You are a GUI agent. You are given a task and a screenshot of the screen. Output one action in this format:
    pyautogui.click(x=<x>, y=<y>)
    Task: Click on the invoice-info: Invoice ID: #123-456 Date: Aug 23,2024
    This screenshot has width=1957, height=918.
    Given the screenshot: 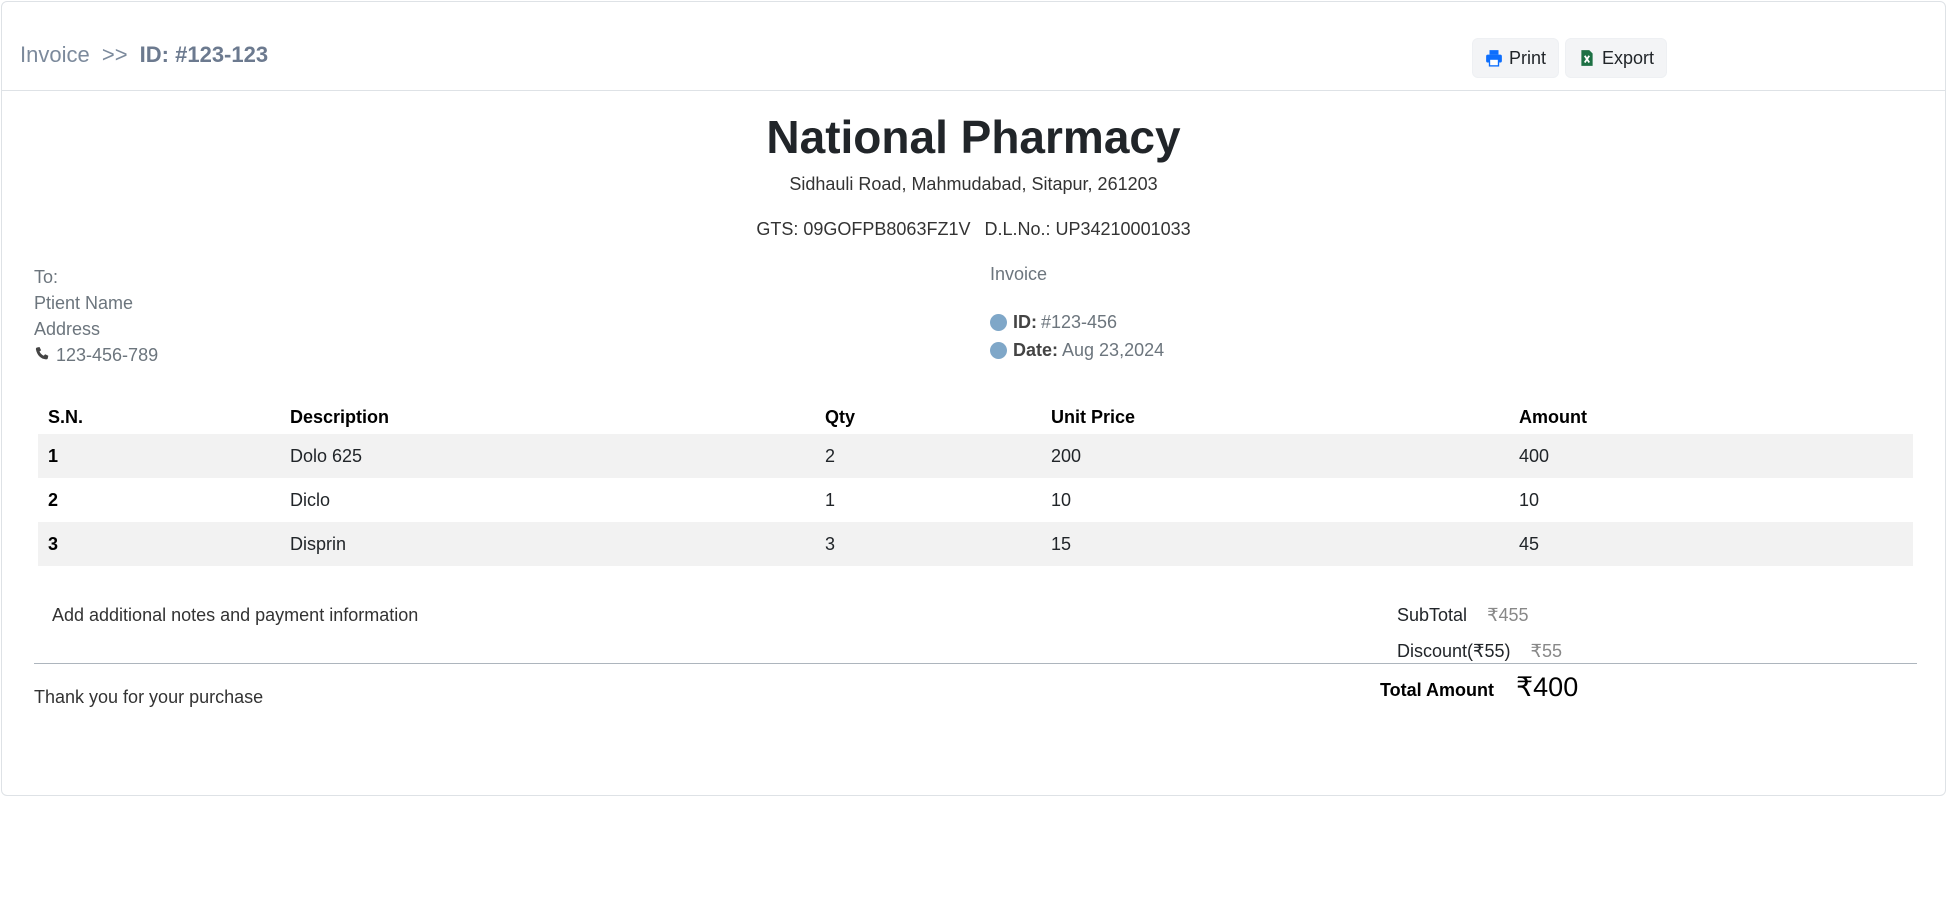 What is the action you would take?
    pyautogui.click(x=1077, y=314)
    